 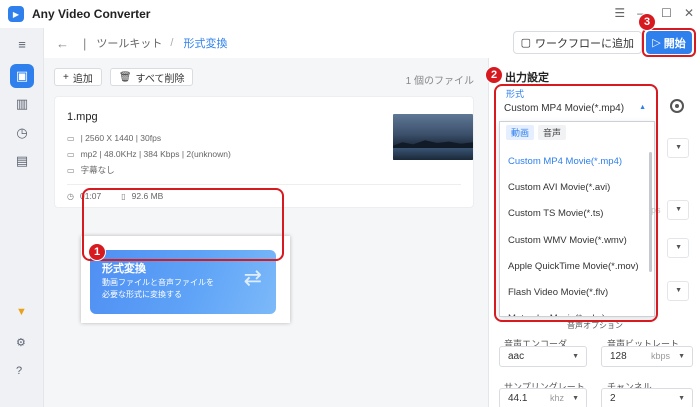 What do you see at coordinates (62, 43) in the screenshot?
I see `back-icon: ←` at bounding box center [62, 43].